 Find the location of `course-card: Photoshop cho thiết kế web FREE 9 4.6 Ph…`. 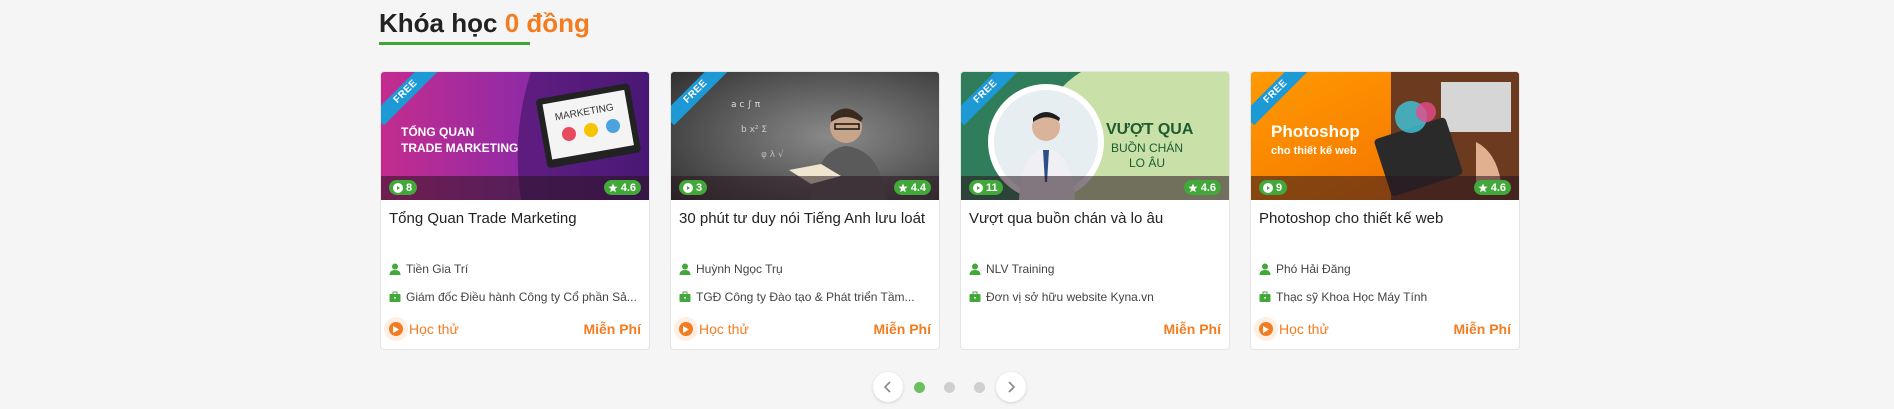

course-card: Photoshop cho thiết kế web FREE 9 4.6 Ph… is located at coordinates (1385, 210).